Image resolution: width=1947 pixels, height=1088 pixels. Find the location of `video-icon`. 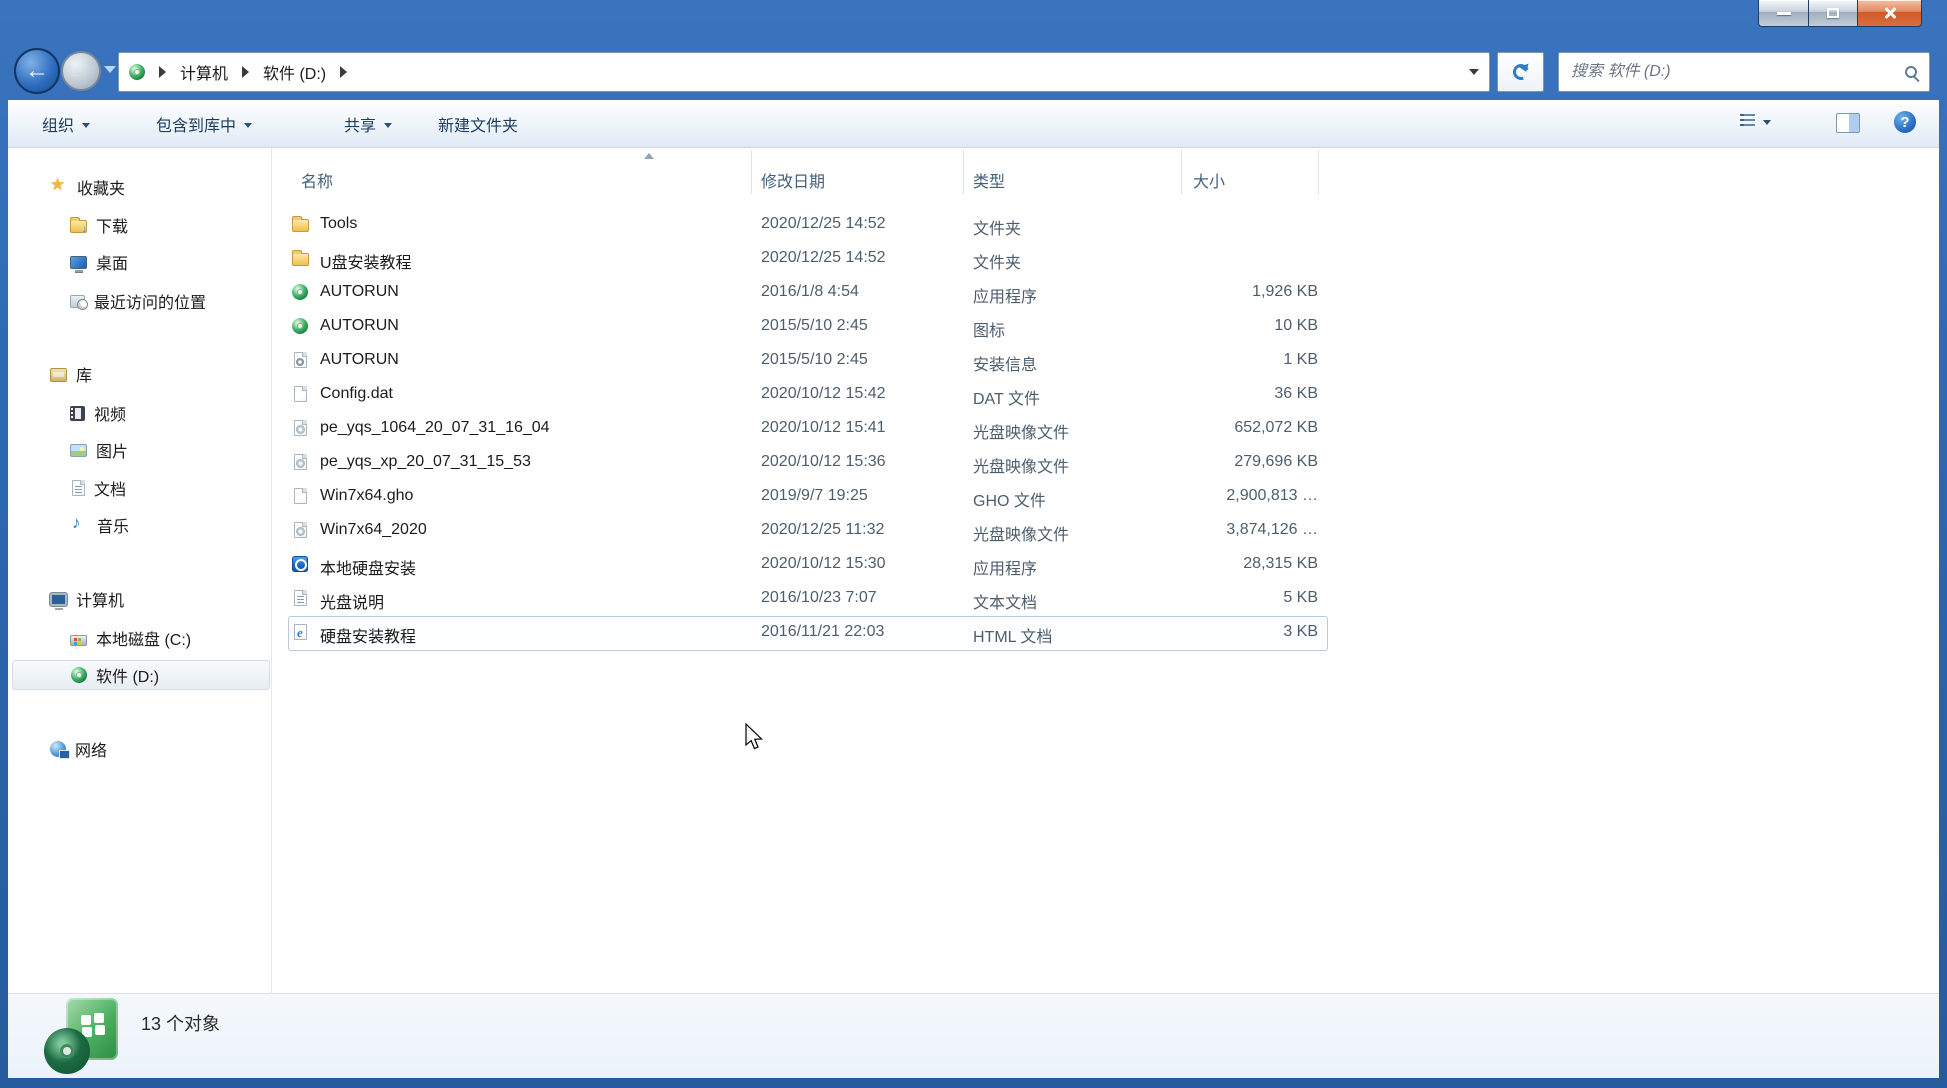

video-icon is located at coordinates (77, 413).